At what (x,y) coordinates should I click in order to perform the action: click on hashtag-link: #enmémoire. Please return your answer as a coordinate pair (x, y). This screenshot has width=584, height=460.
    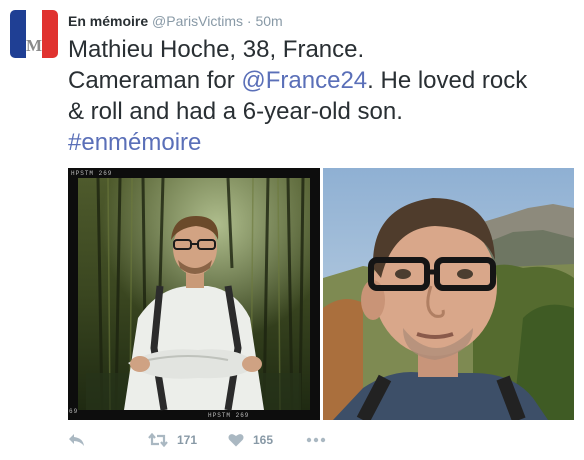
    Looking at the image, I should click on (134, 142).